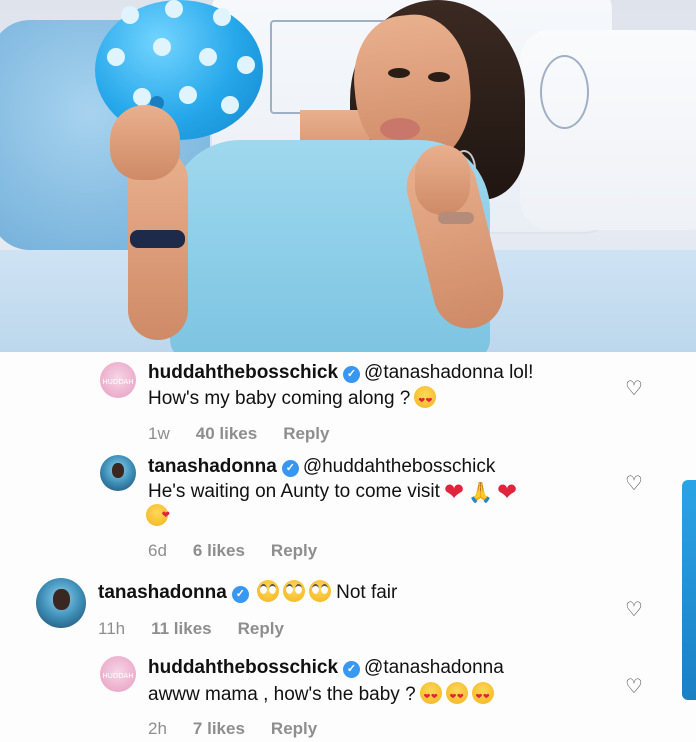 Image resolution: width=696 pixels, height=742 pixels. Describe the element at coordinates (157, 239) in the screenshot. I see `wristwatch` at that location.